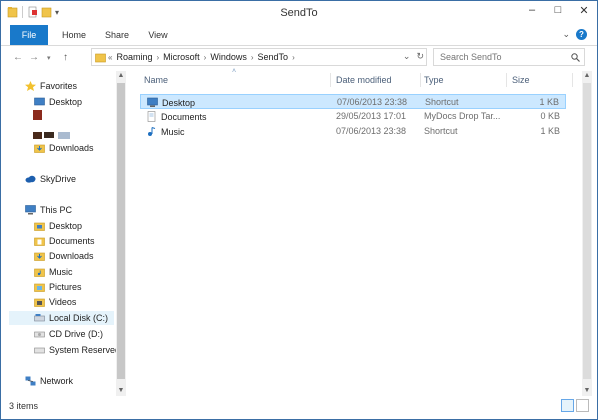 The image size is (598, 420). What do you see at coordinates (353, 131) in the screenshot?
I see `table-row: Music 07/06/2013 23:38 Shortcut 1 KB` at bounding box center [353, 131].